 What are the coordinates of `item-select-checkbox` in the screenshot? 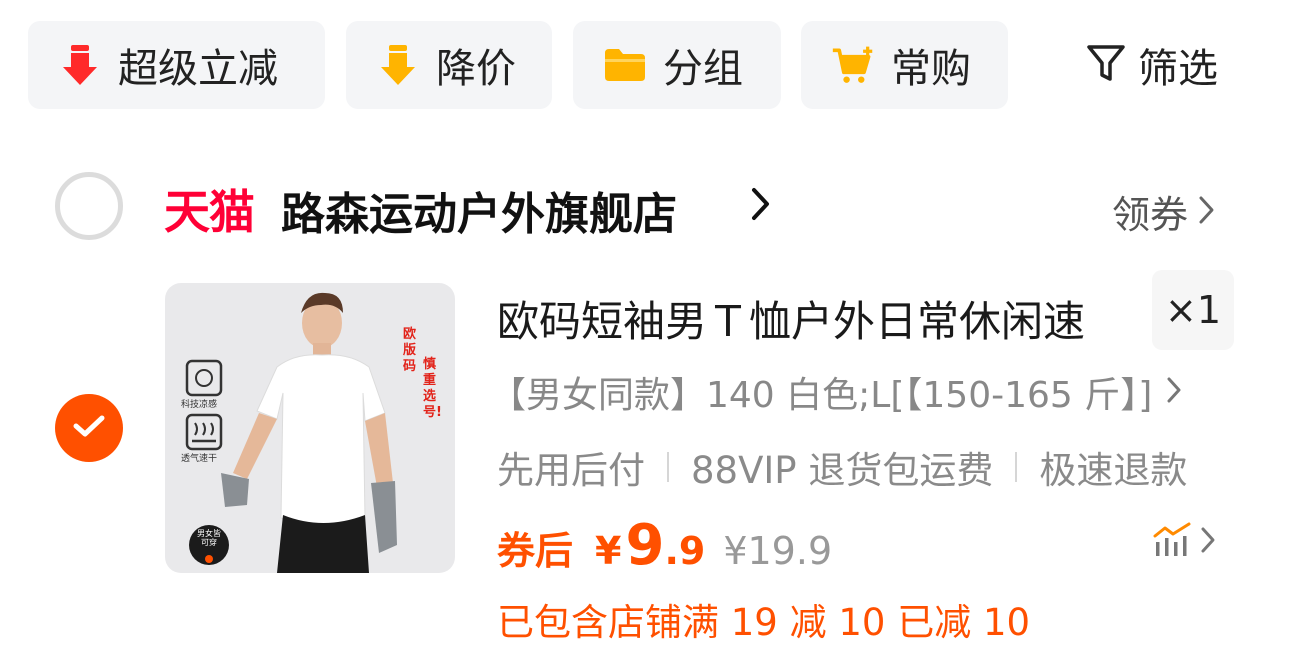 It's located at (89, 428).